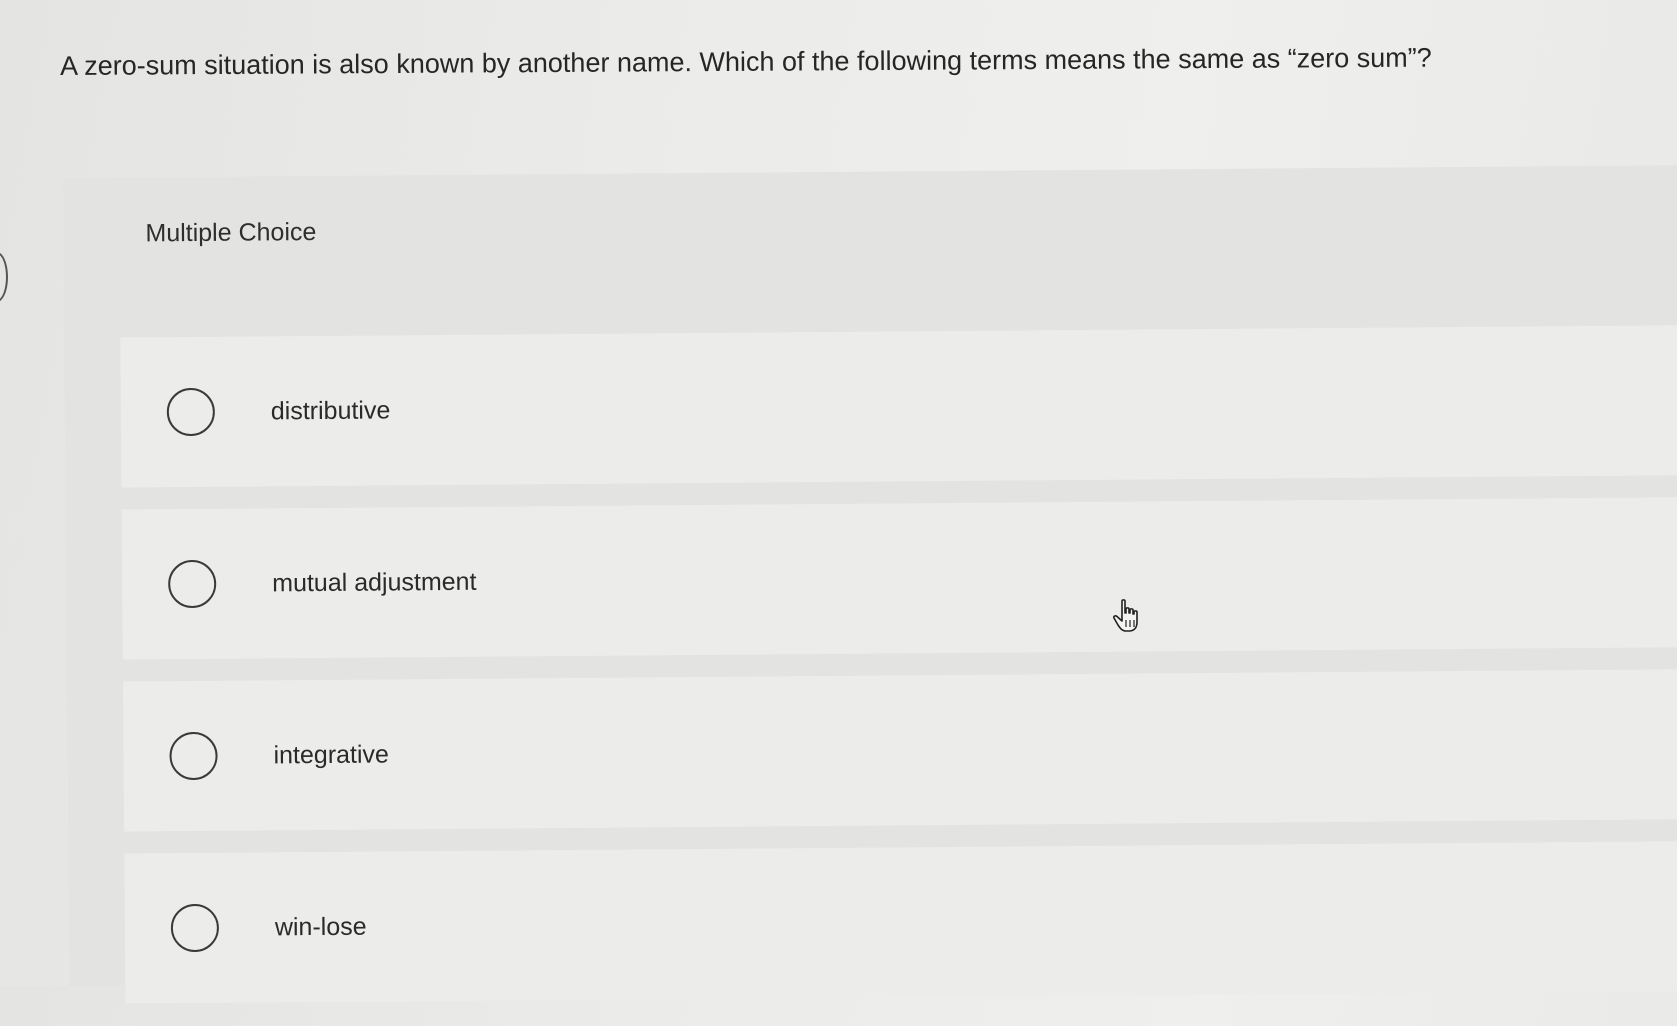 This screenshot has width=1677, height=1026. I want to click on answer-option-mutual-adjustment: mutual adjustment, so click(899, 578).